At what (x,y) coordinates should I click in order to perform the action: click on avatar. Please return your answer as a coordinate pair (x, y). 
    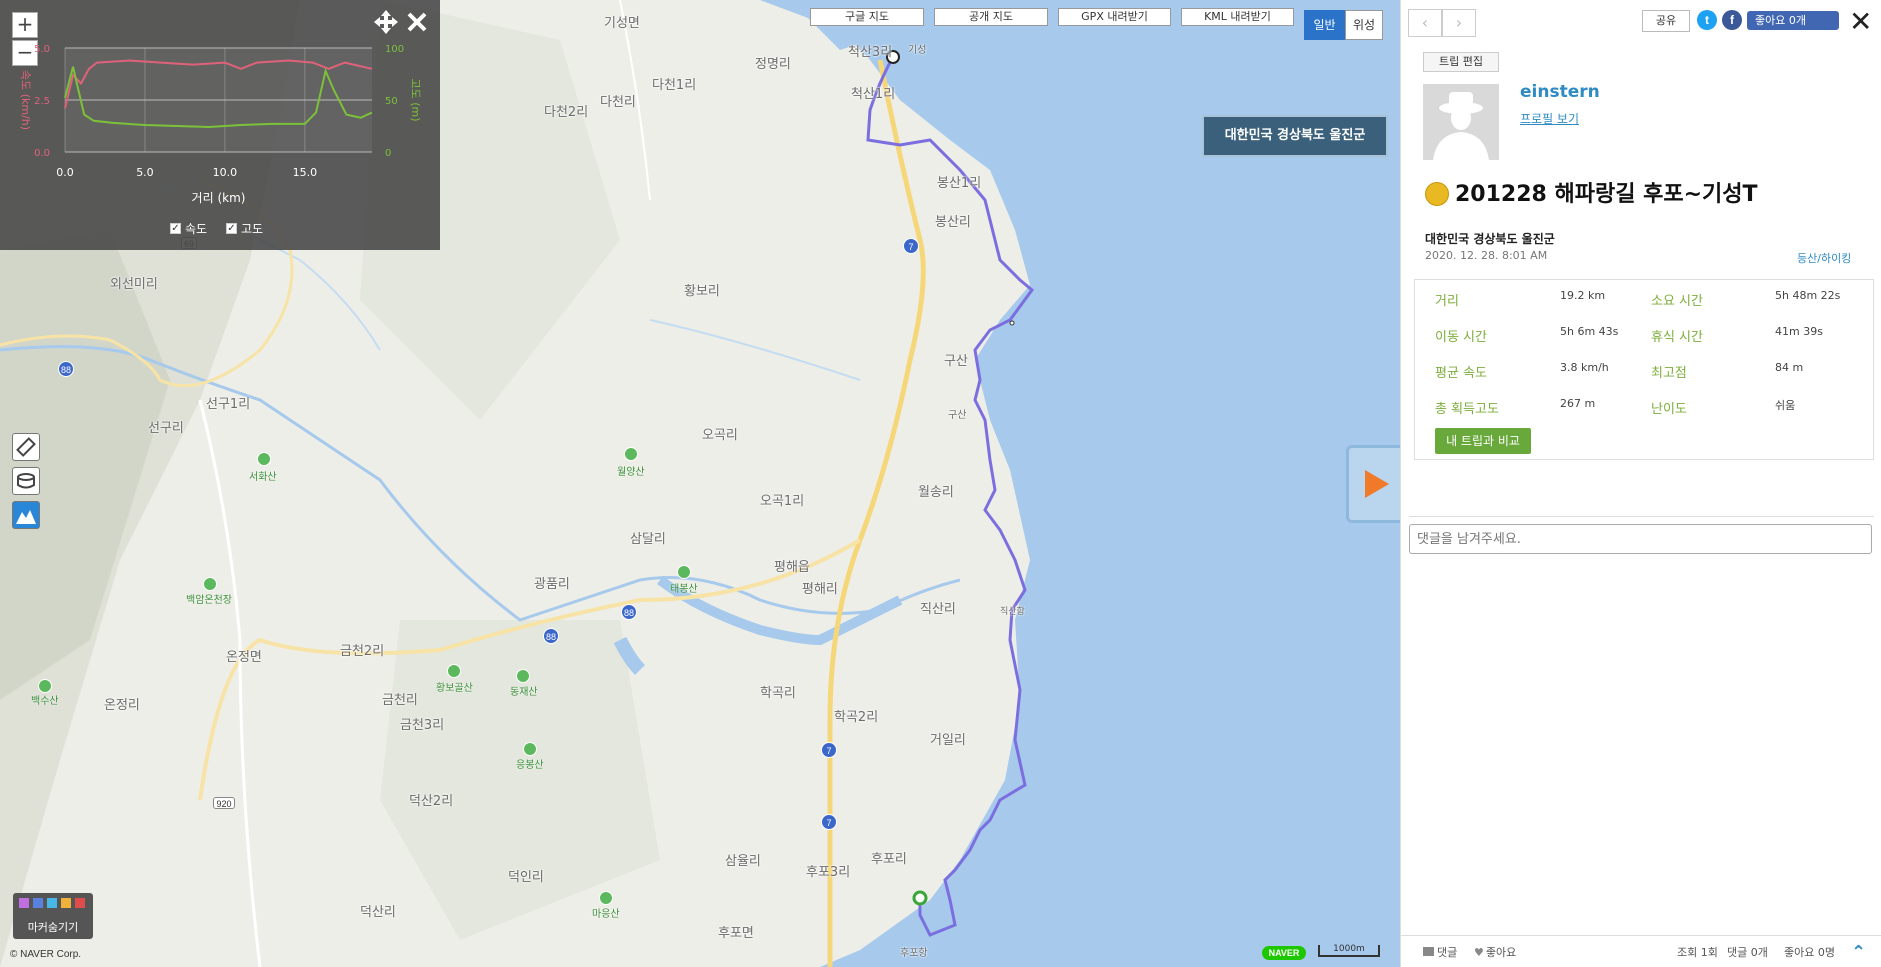
    Looking at the image, I should click on (1461, 122).